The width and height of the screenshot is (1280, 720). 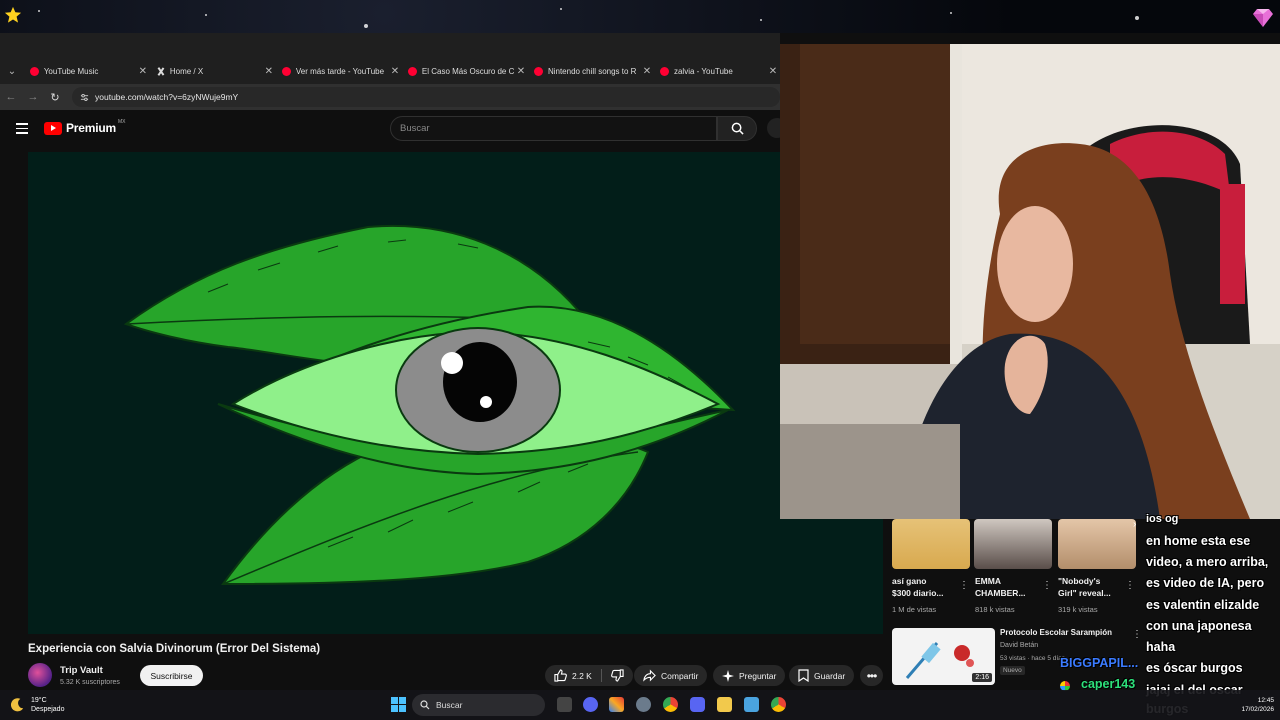 I want to click on tab-home-x: Home / X ✕, so click(x=213, y=71).